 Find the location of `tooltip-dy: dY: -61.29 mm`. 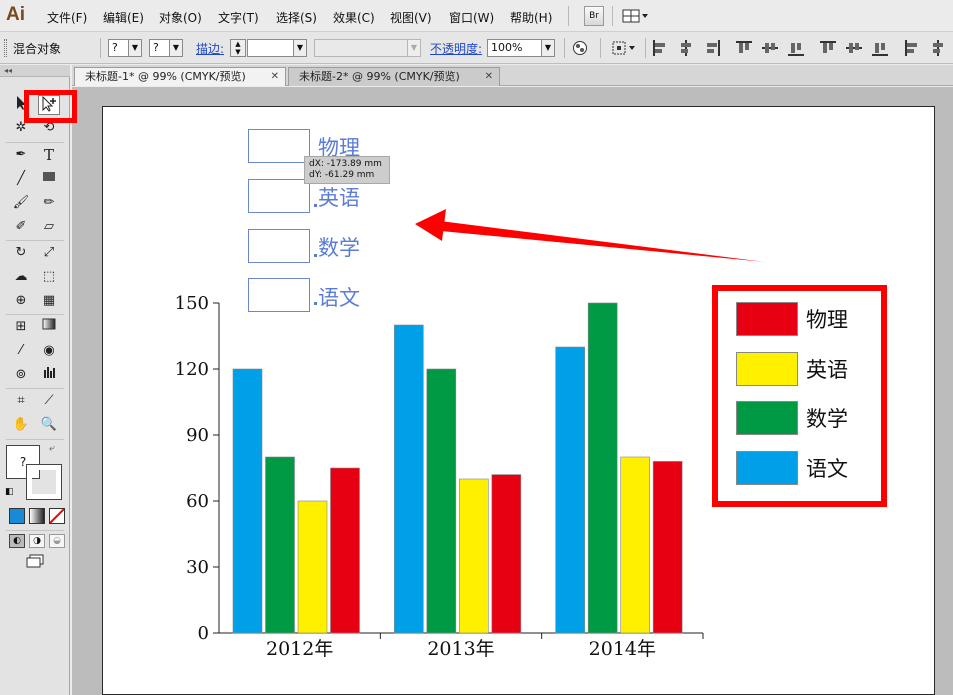

tooltip-dy: dY: -61.29 mm is located at coordinates (342, 175).